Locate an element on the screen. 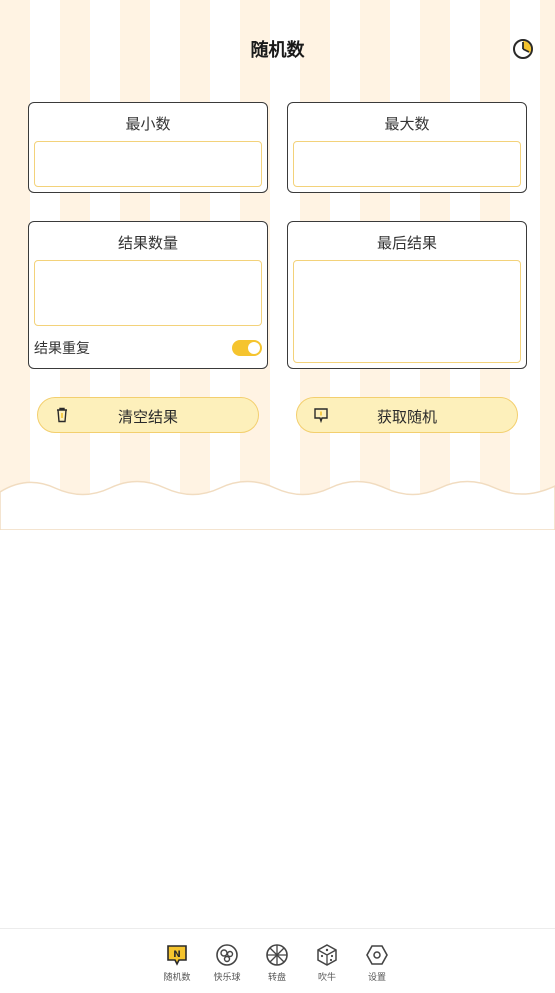 This screenshot has height=993, width=555. repeat-row: 结果重复 is located at coordinates (148, 348).